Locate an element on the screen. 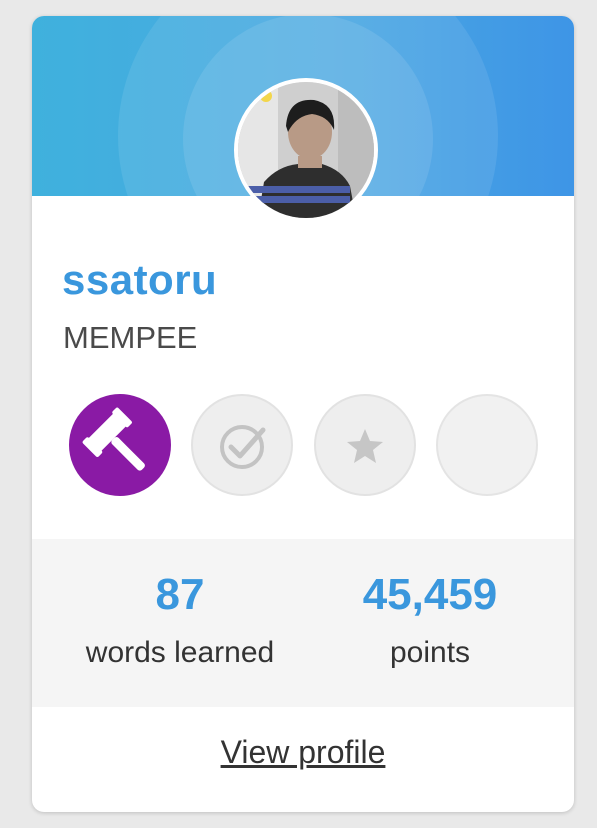 The image size is (597, 828). badge-empty is located at coordinates (487, 445).